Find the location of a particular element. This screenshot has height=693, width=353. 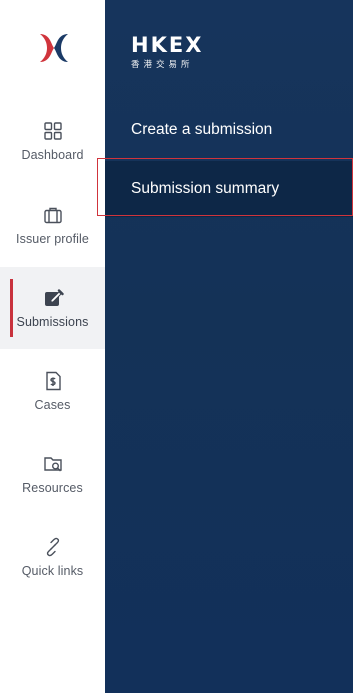

rail-item-issuer-profile: Issuer profile is located at coordinates (52, 225).